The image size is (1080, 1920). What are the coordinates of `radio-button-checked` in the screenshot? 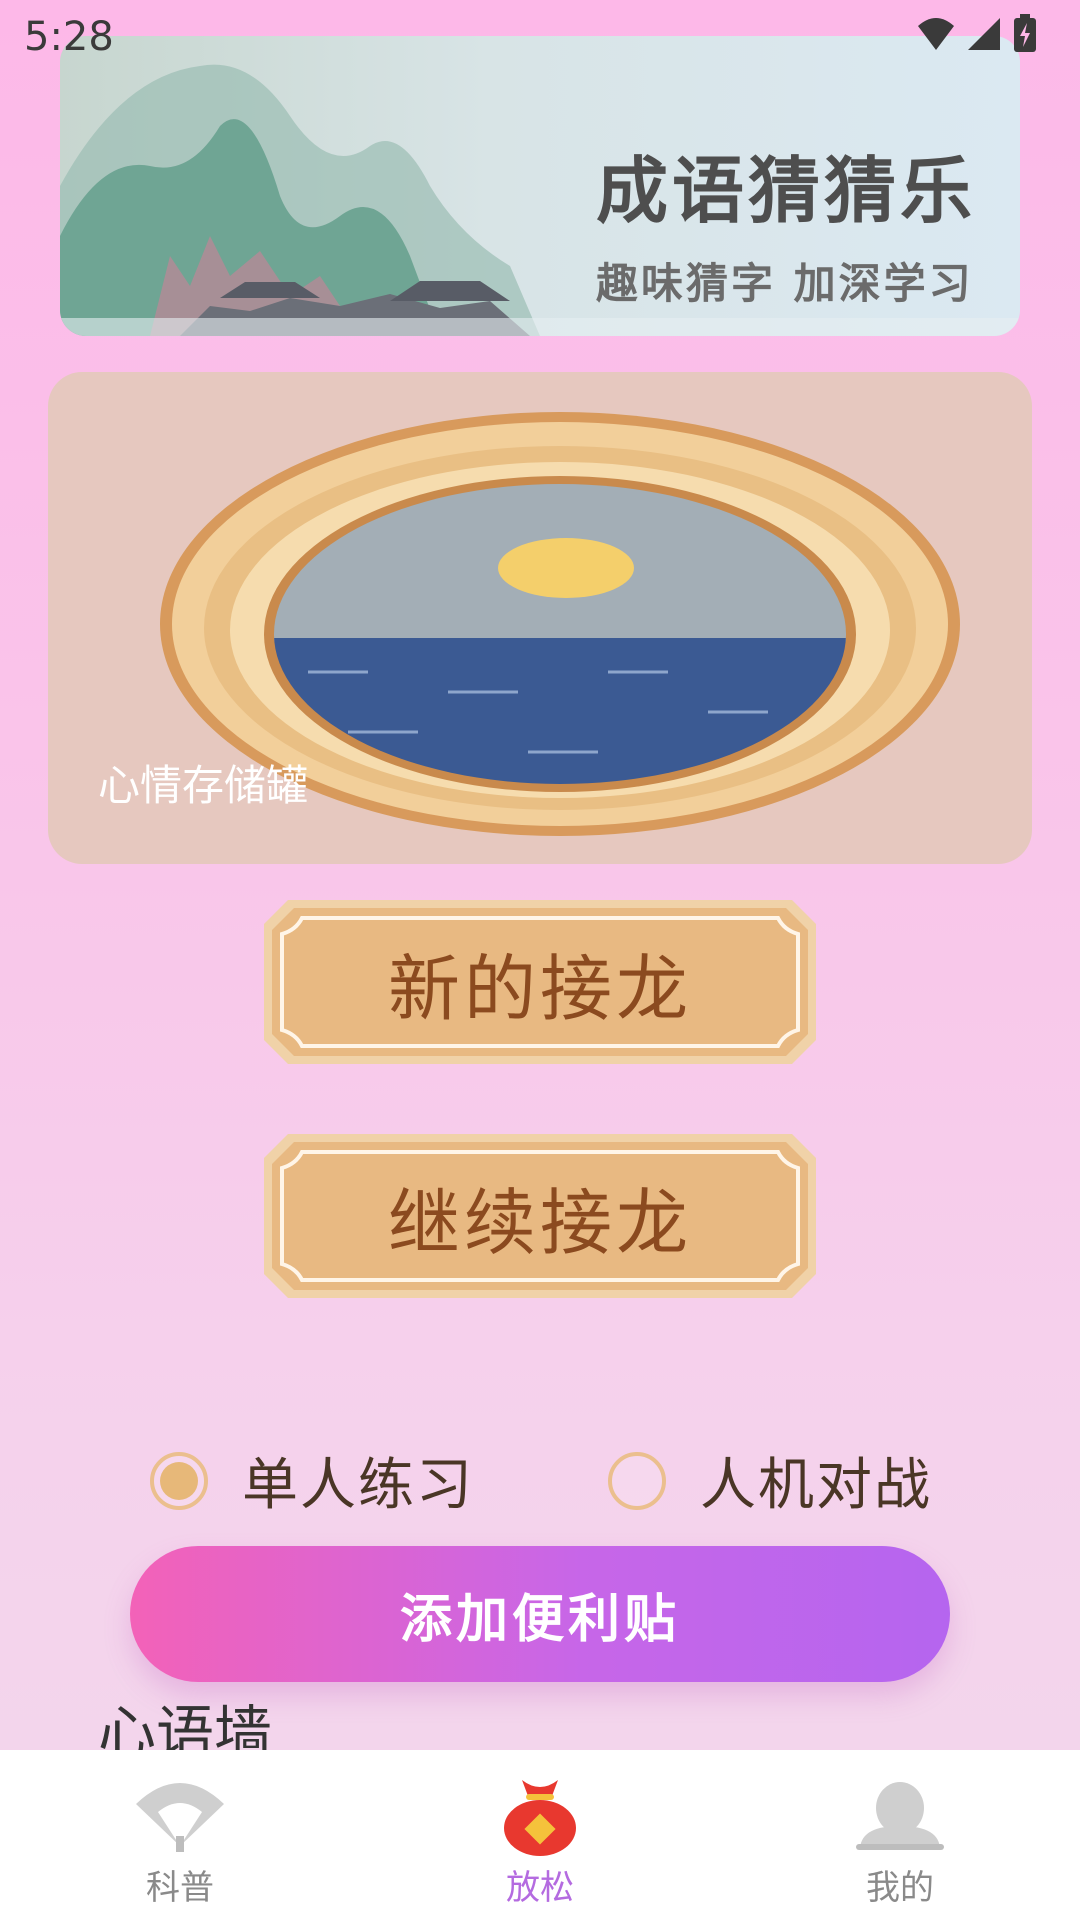 It's located at (179, 1480).